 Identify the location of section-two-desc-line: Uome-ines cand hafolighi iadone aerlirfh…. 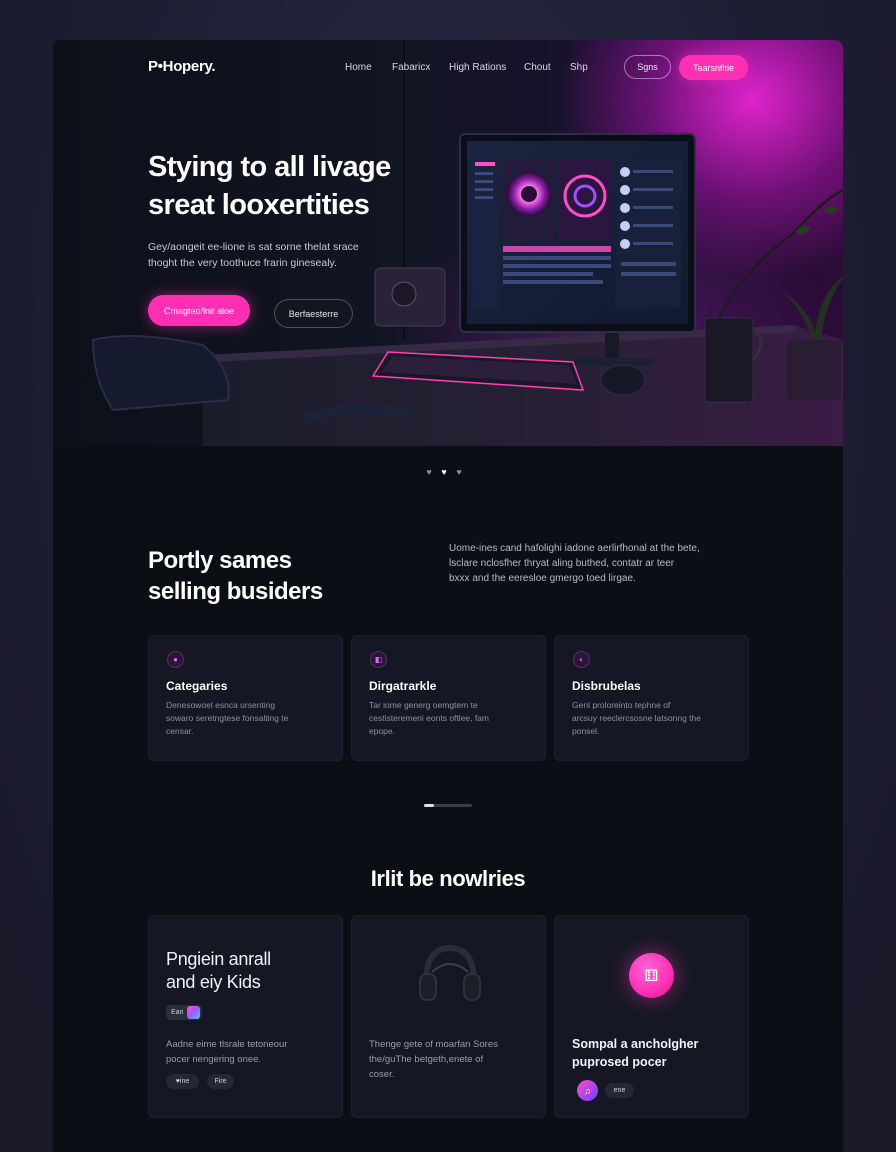
(574, 548).